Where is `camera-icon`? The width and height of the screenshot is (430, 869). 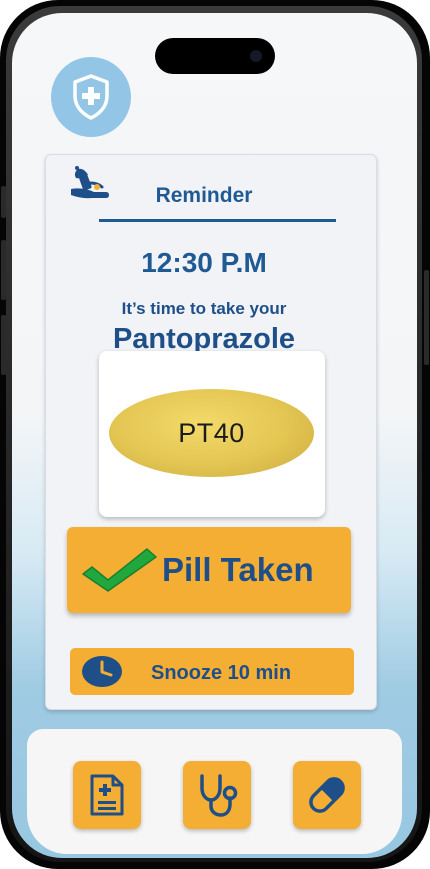
camera-icon is located at coordinates (256, 56).